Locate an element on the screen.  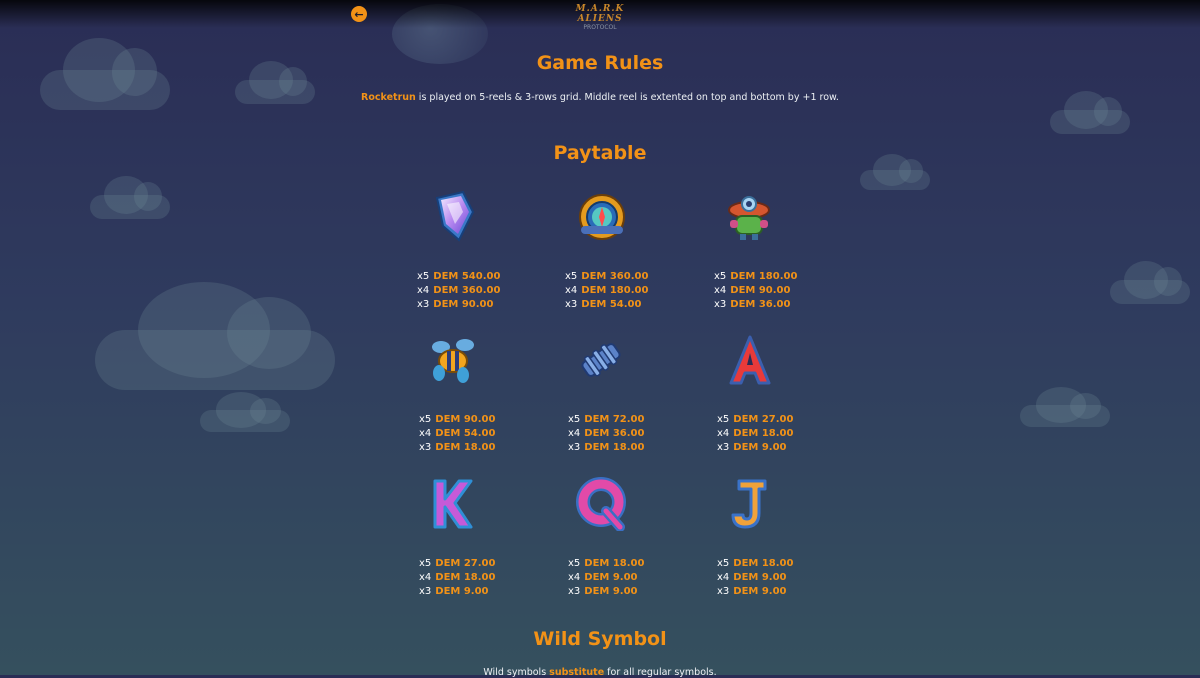
wild-text-post: for all regular symbols. is located at coordinates (660, 672).